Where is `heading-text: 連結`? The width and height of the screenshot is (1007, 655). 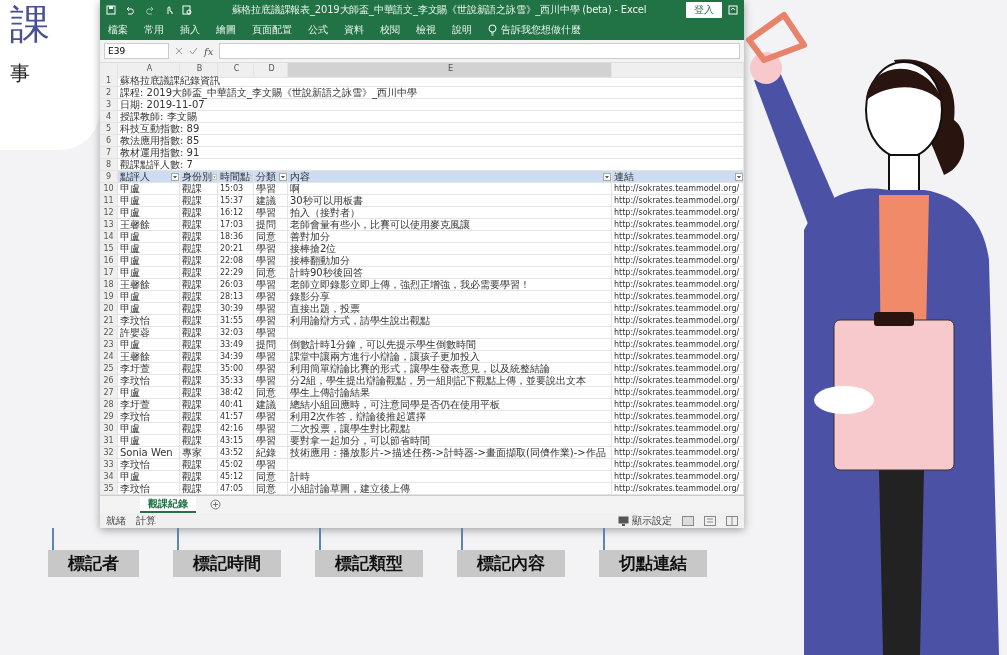
heading-text: 連結 is located at coordinates (624, 176).